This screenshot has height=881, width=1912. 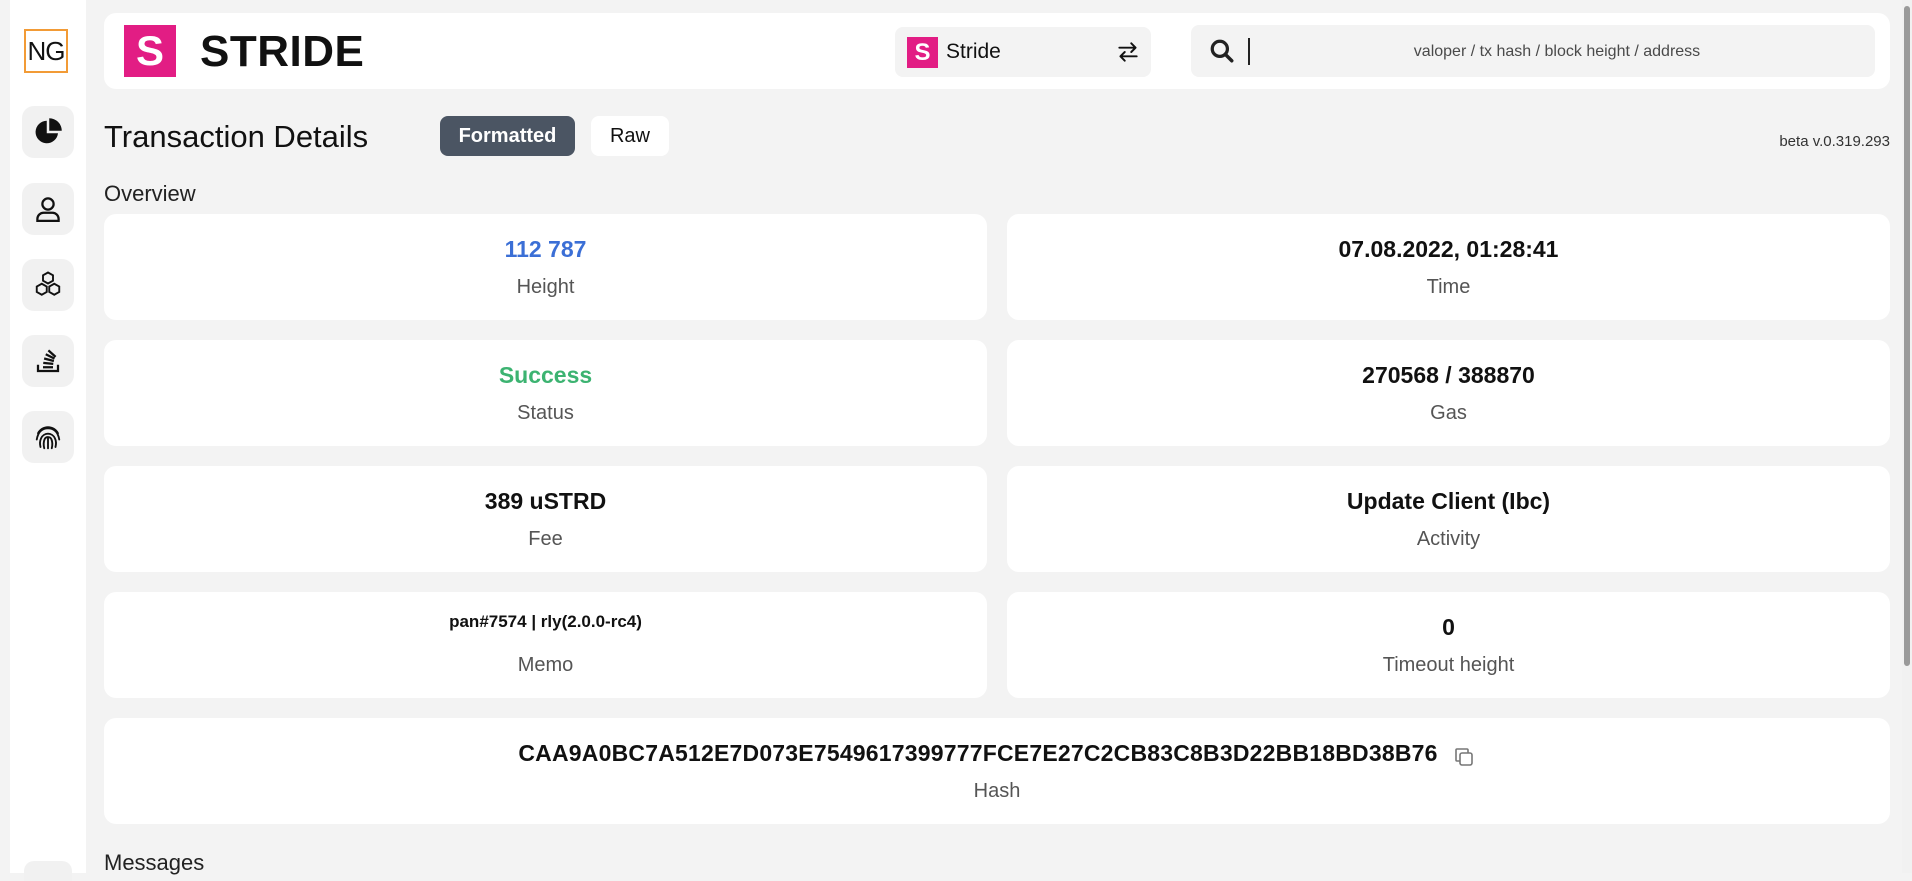 I want to click on search-icon, so click(x=1222, y=51).